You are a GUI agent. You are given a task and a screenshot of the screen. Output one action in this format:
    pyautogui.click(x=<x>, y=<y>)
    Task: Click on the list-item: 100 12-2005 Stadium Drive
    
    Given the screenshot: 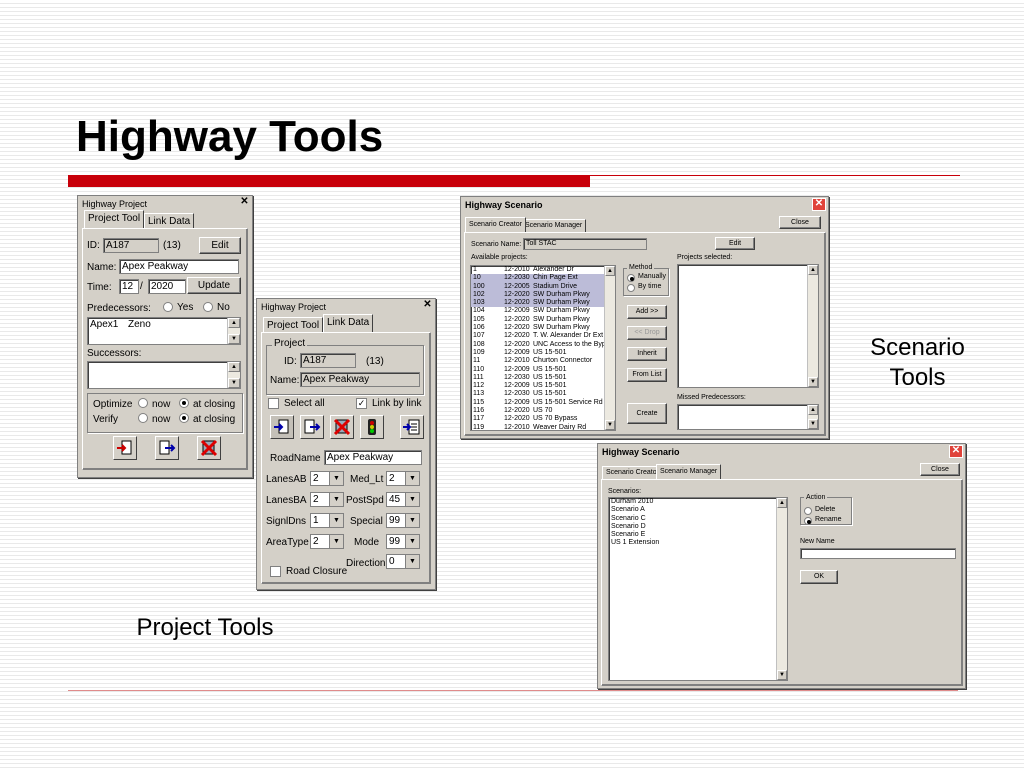 What is the action you would take?
    pyautogui.click(x=543, y=286)
    